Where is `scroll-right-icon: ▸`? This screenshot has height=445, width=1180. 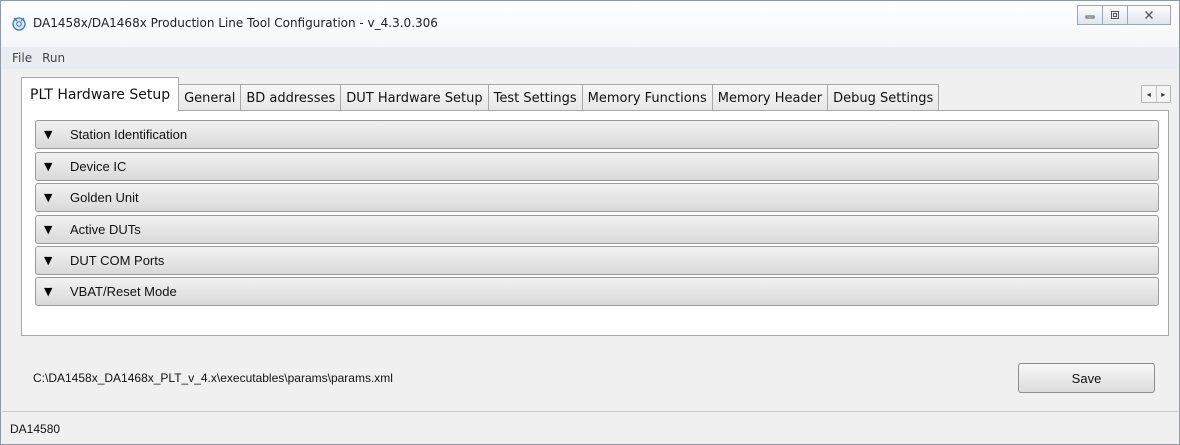
scroll-right-icon: ▸ is located at coordinates (1163, 94).